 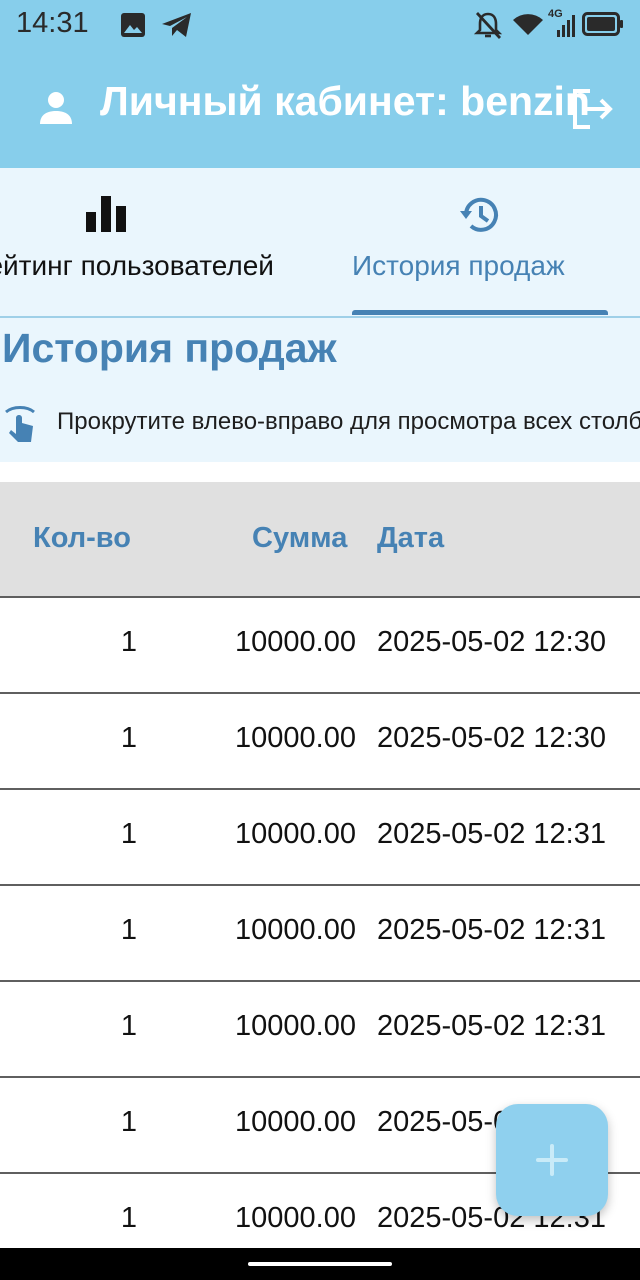 I want to click on plus-icon, so click(x=552, y=1160).